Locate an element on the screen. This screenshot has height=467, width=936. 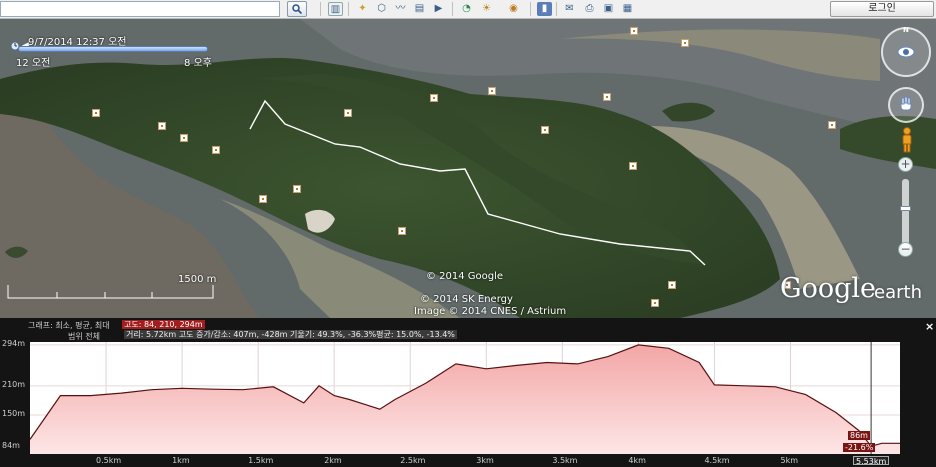
zoom-slider is located at coordinates (905, 215).